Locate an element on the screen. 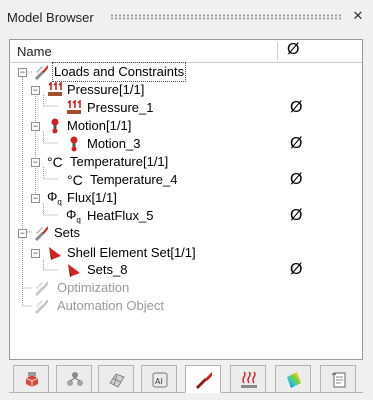  tab-parts is located at coordinates (31, 379).